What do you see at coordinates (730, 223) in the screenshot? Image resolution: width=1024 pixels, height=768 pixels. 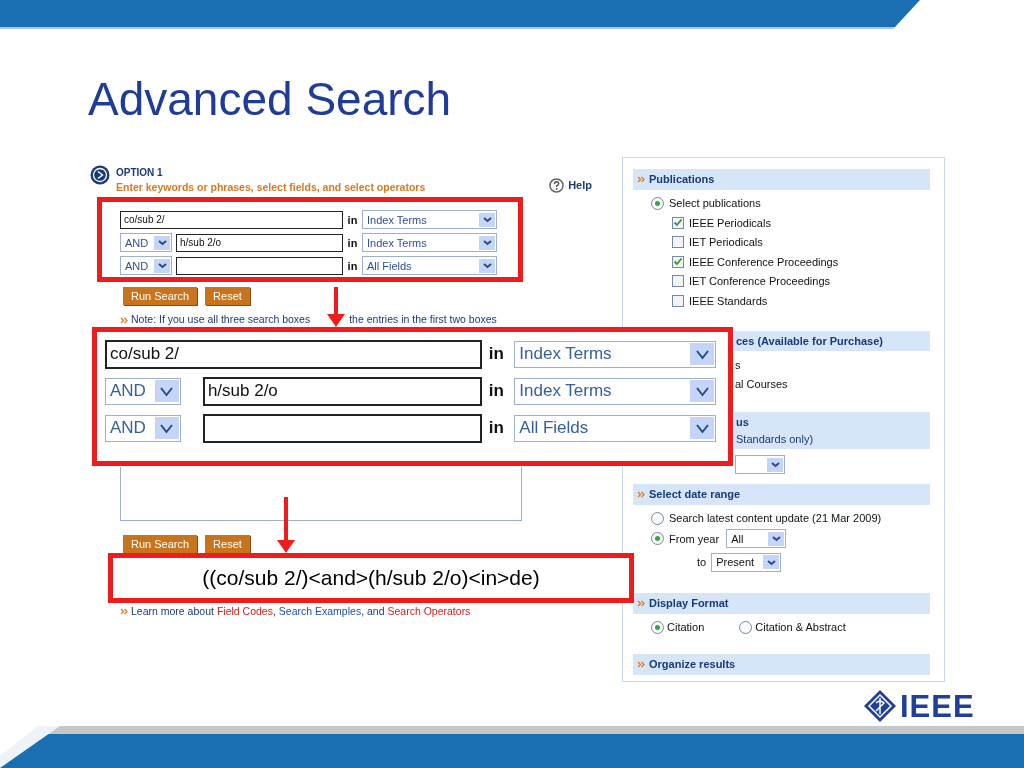 I see `option-label: IEEE Periodicals` at bounding box center [730, 223].